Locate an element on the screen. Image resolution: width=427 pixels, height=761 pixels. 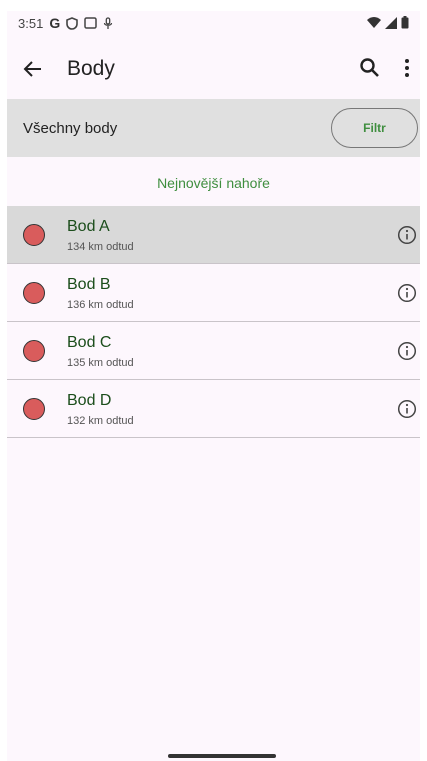
list-item: Bod B 136 km odtud is located at coordinates (213, 293).